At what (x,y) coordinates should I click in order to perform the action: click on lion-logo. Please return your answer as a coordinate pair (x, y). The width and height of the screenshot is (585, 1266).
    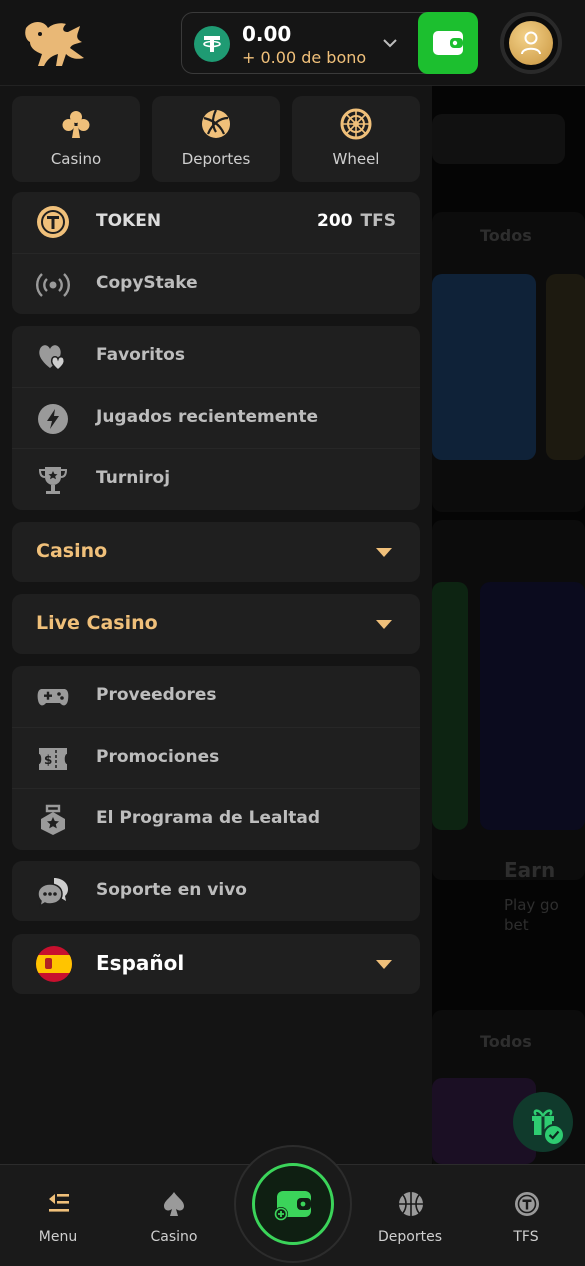
    Looking at the image, I should click on (55, 44).